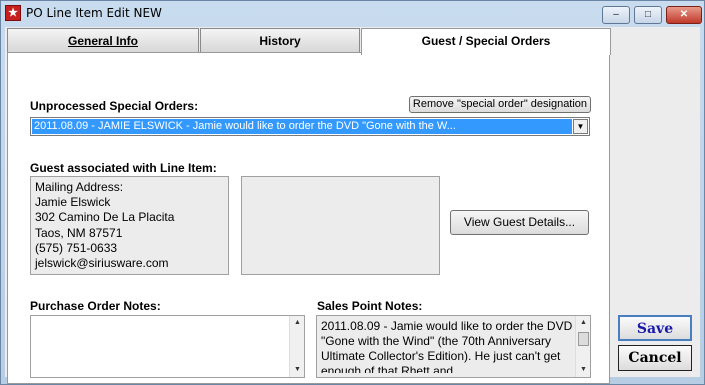  What do you see at coordinates (280, 40) in the screenshot?
I see `tab-history: History` at bounding box center [280, 40].